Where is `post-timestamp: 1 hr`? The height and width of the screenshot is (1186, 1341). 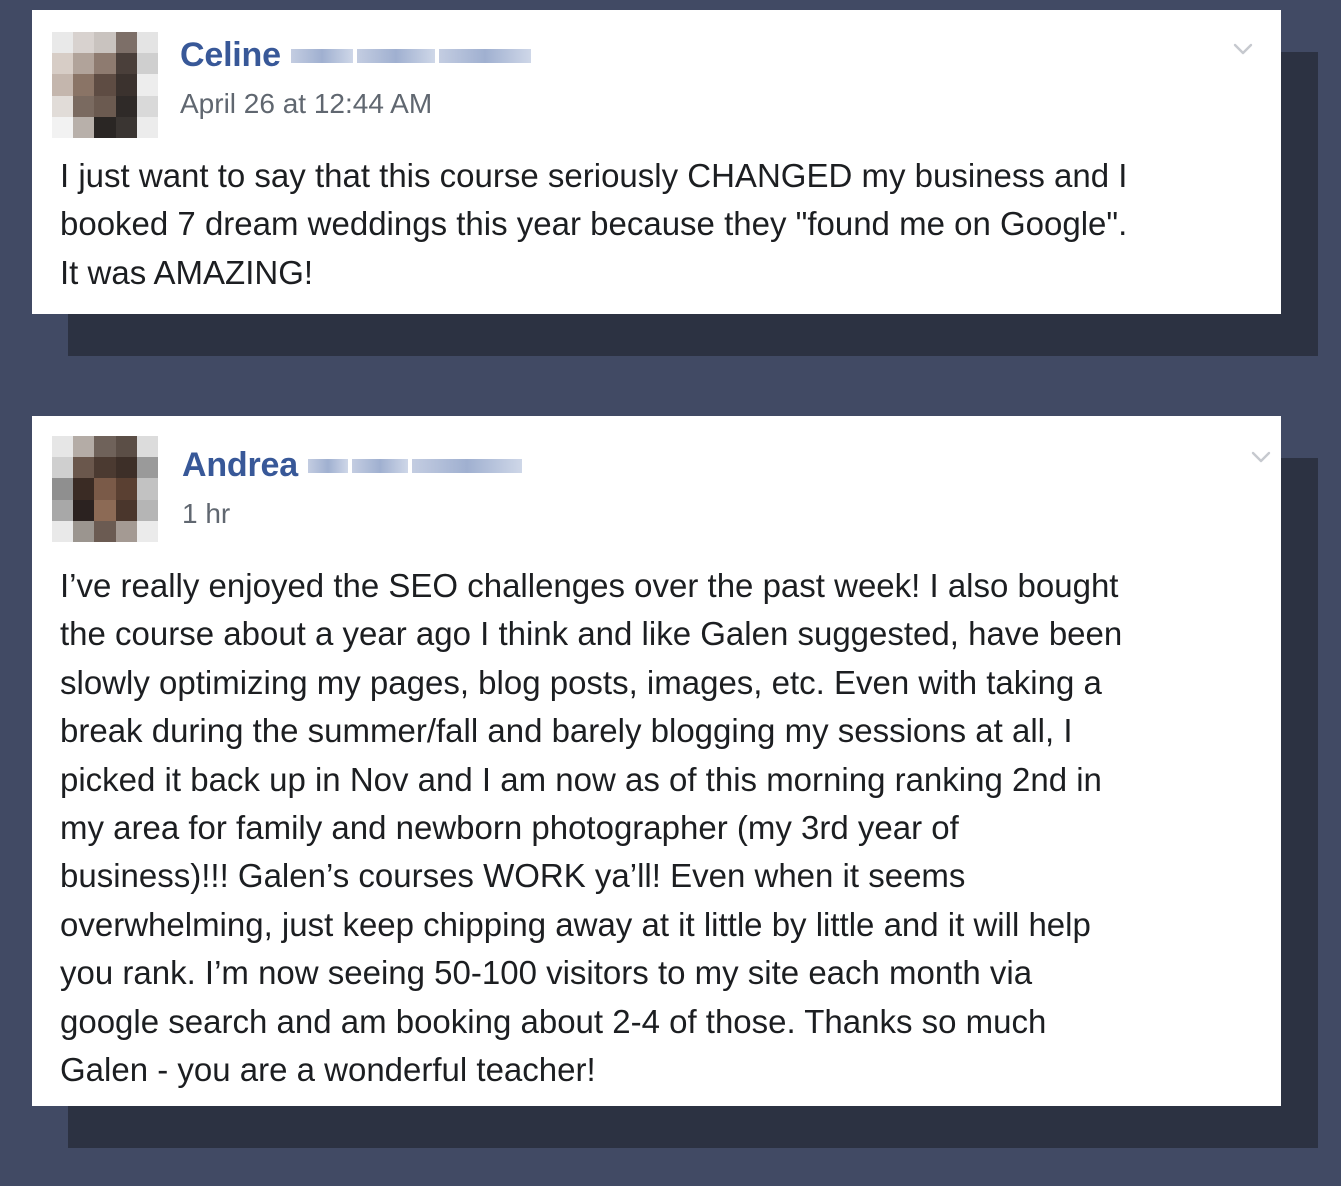 post-timestamp: 1 hr is located at coordinates (206, 514).